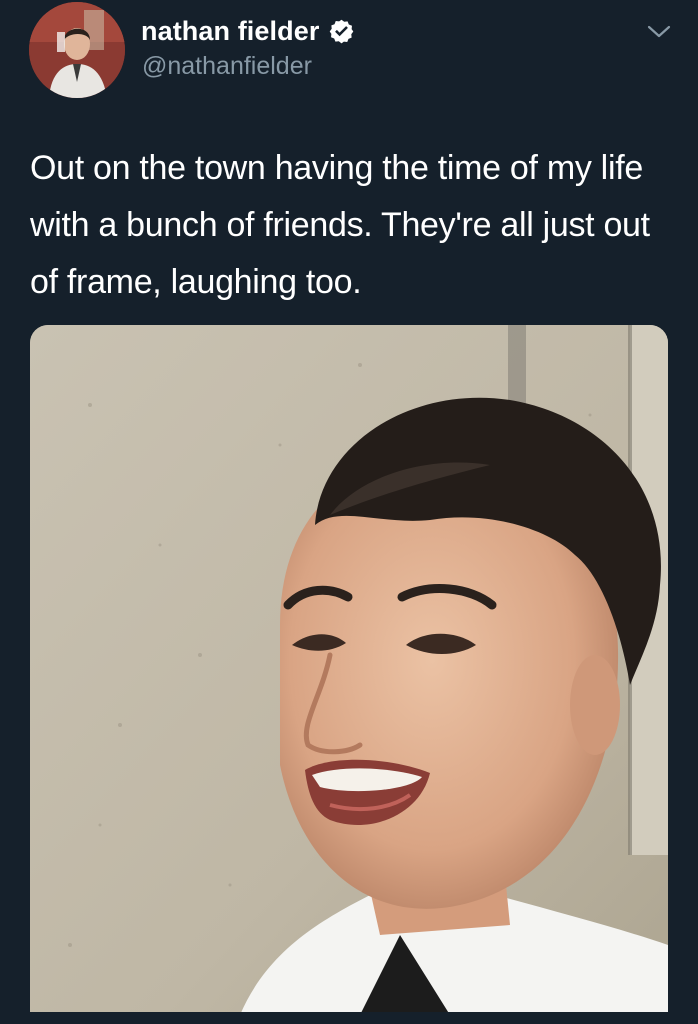  Describe the element at coordinates (659, 32) in the screenshot. I see `chevron-down-icon` at that location.